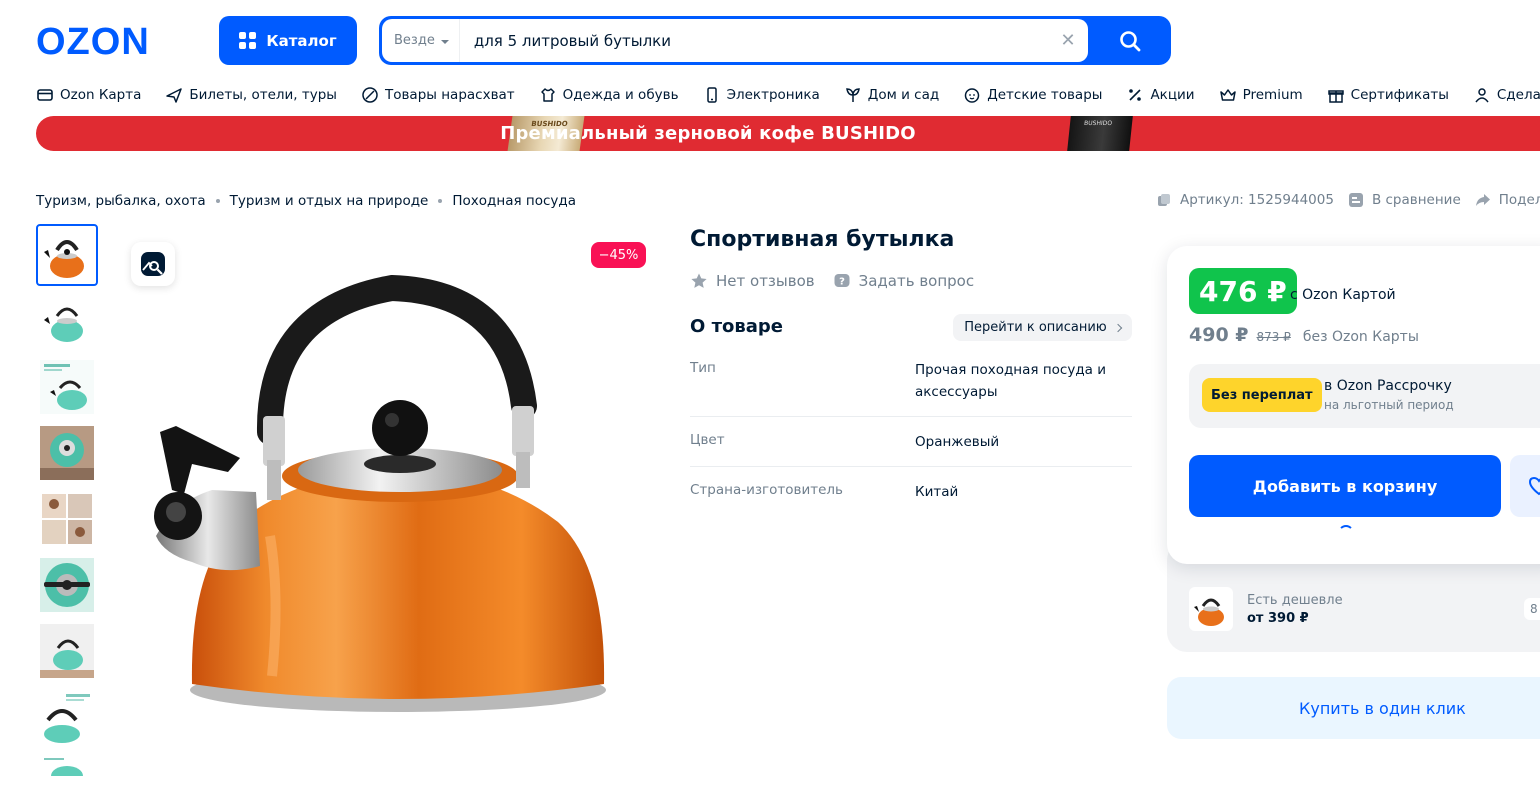 The width and height of the screenshot is (1540, 786). I want to click on reviews-link: Нет отзывов, so click(752, 281).